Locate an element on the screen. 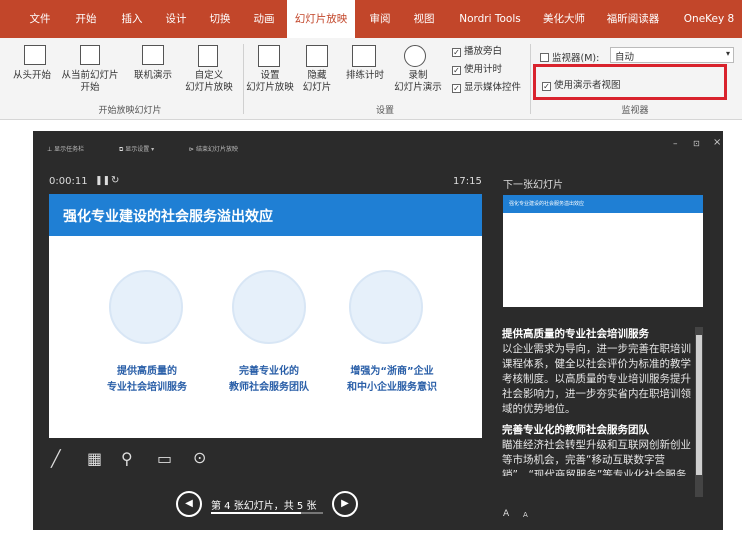 This screenshot has width=742, height=540. hide-slide-icon is located at coordinates (317, 56).